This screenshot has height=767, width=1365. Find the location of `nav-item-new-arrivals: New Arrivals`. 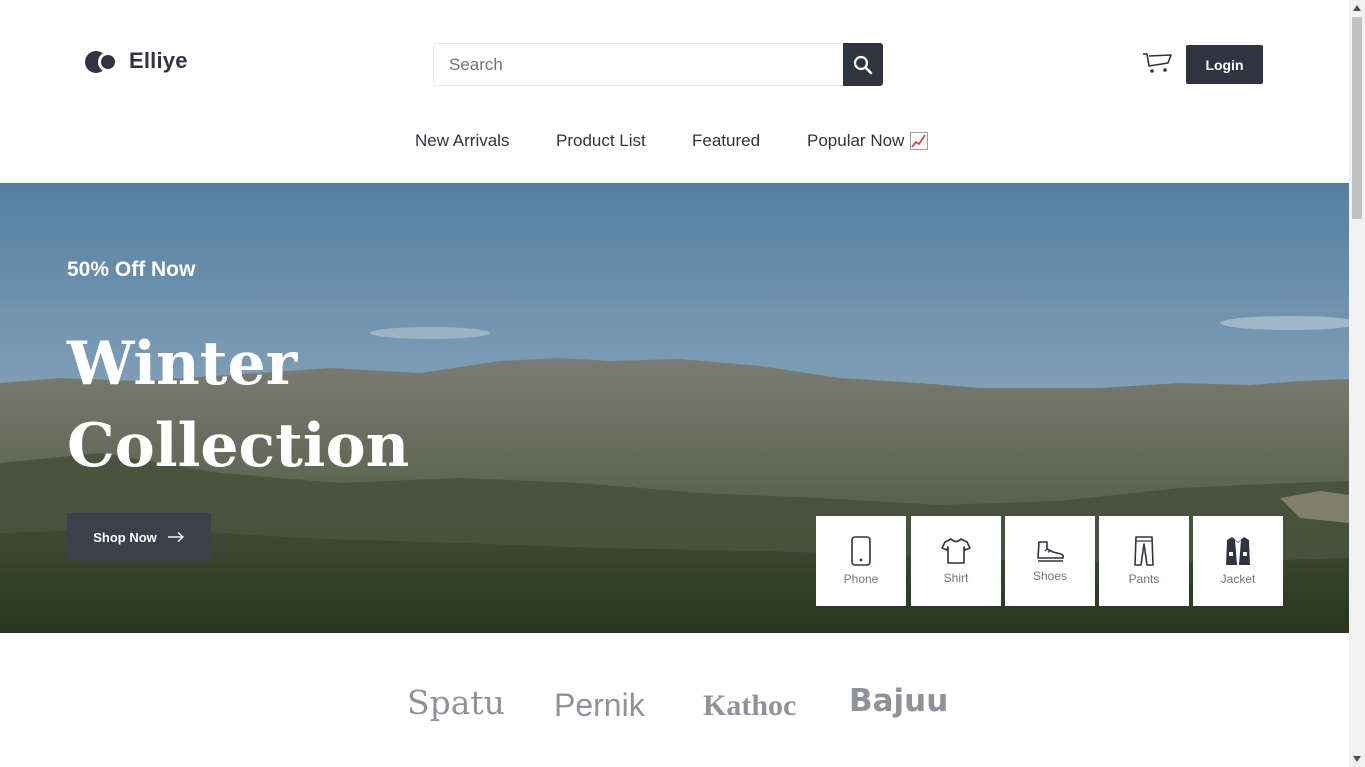

nav-item-new-arrivals: New Arrivals is located at coordinates (462, 141).